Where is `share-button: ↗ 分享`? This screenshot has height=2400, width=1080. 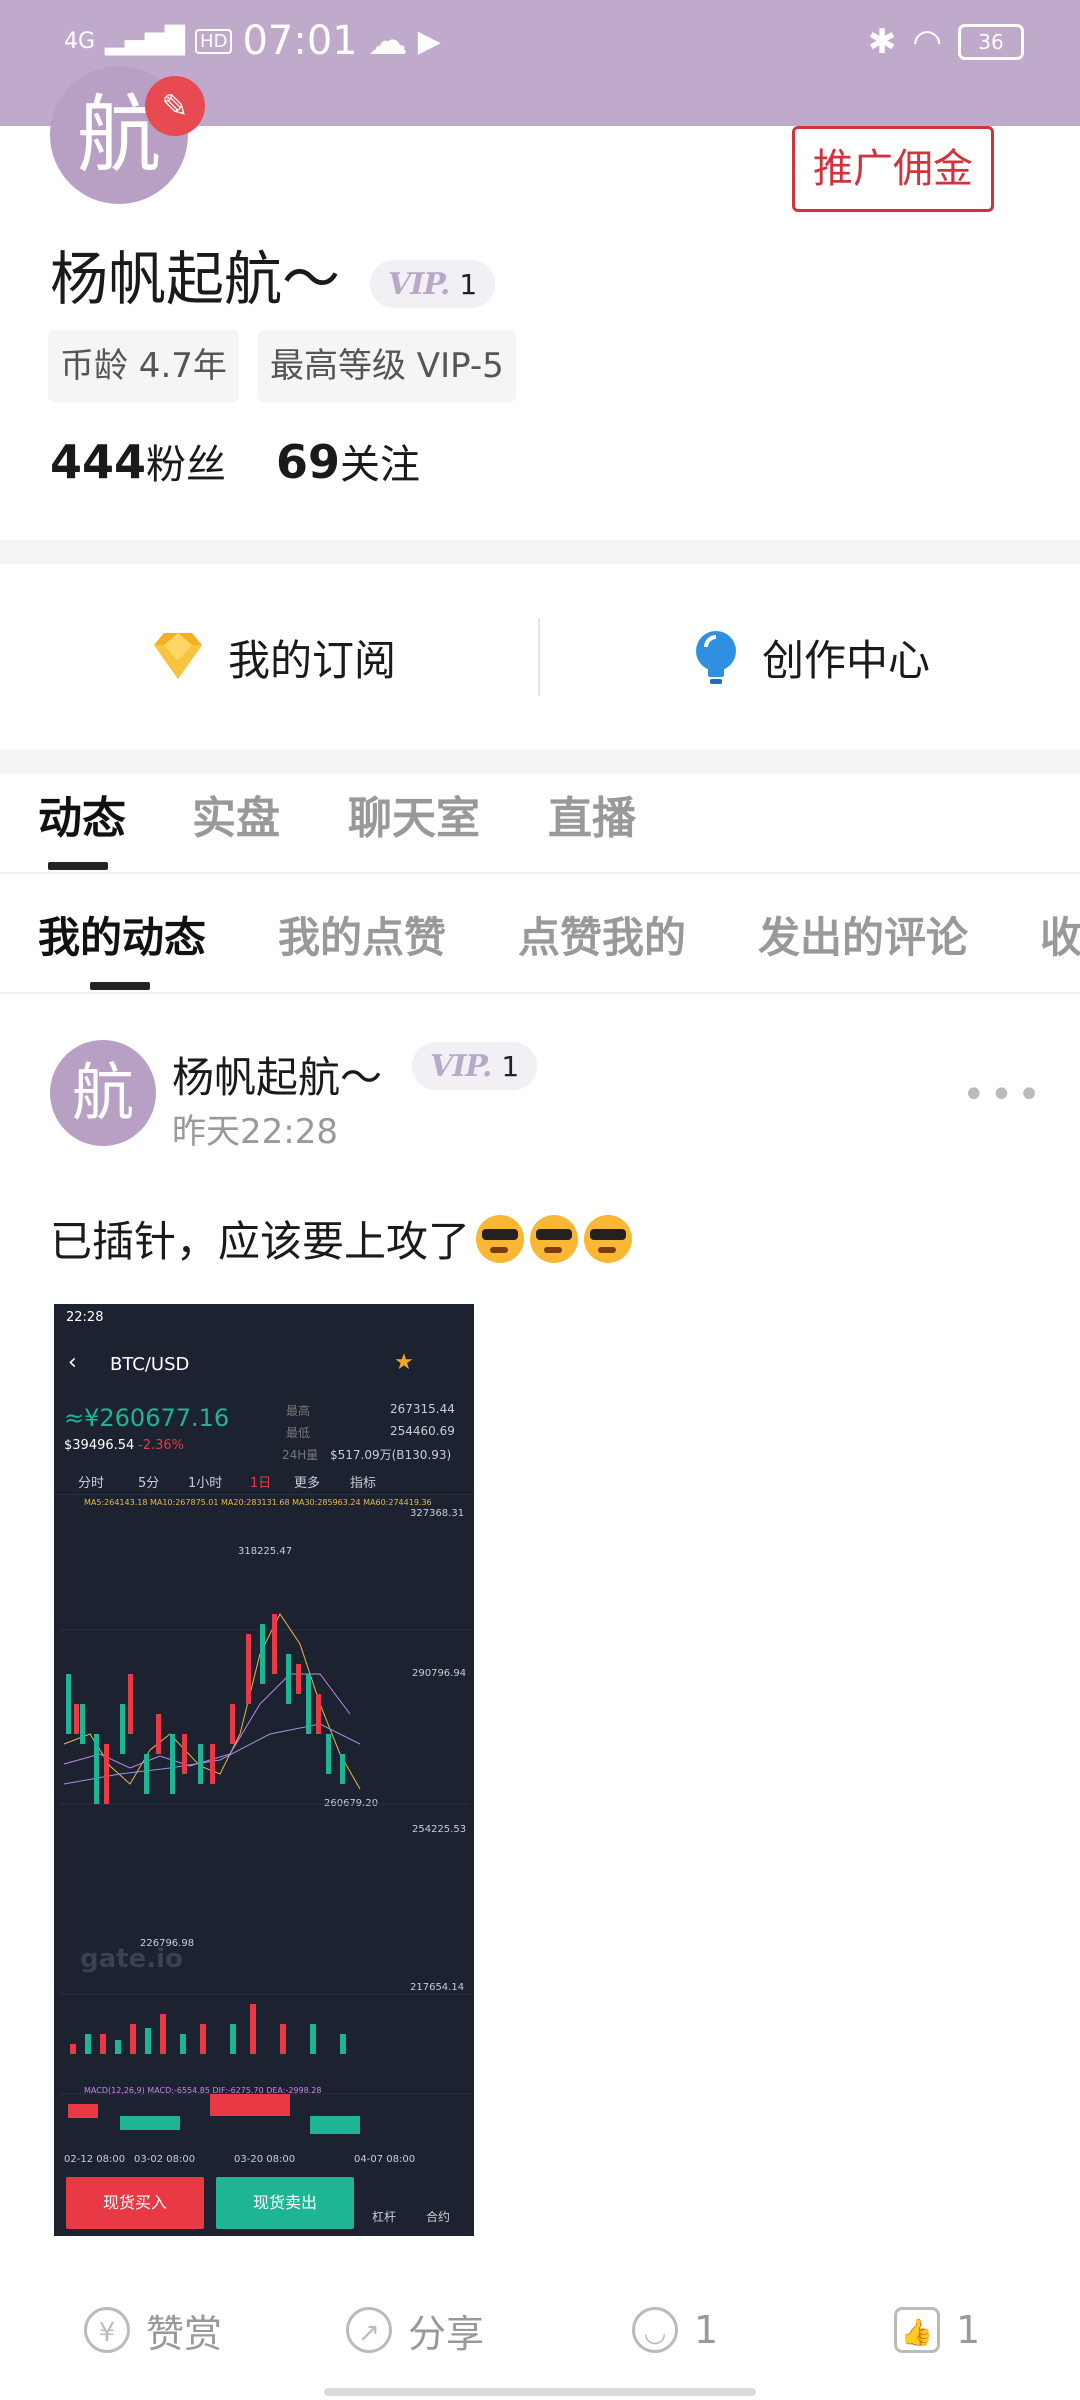
share-button: ↗ 分享 is located at coordinates (415, 2330).